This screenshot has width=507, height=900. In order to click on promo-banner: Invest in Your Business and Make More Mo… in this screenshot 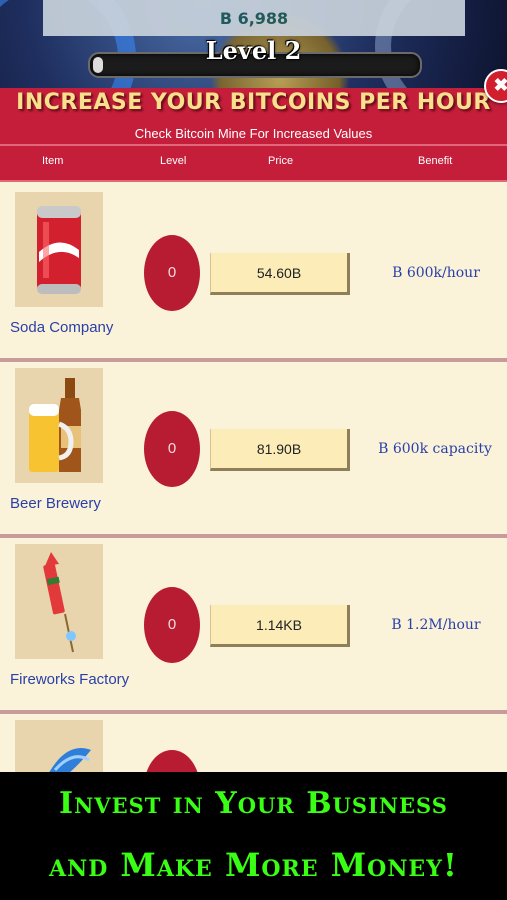, I will do `click(253, 836)`.